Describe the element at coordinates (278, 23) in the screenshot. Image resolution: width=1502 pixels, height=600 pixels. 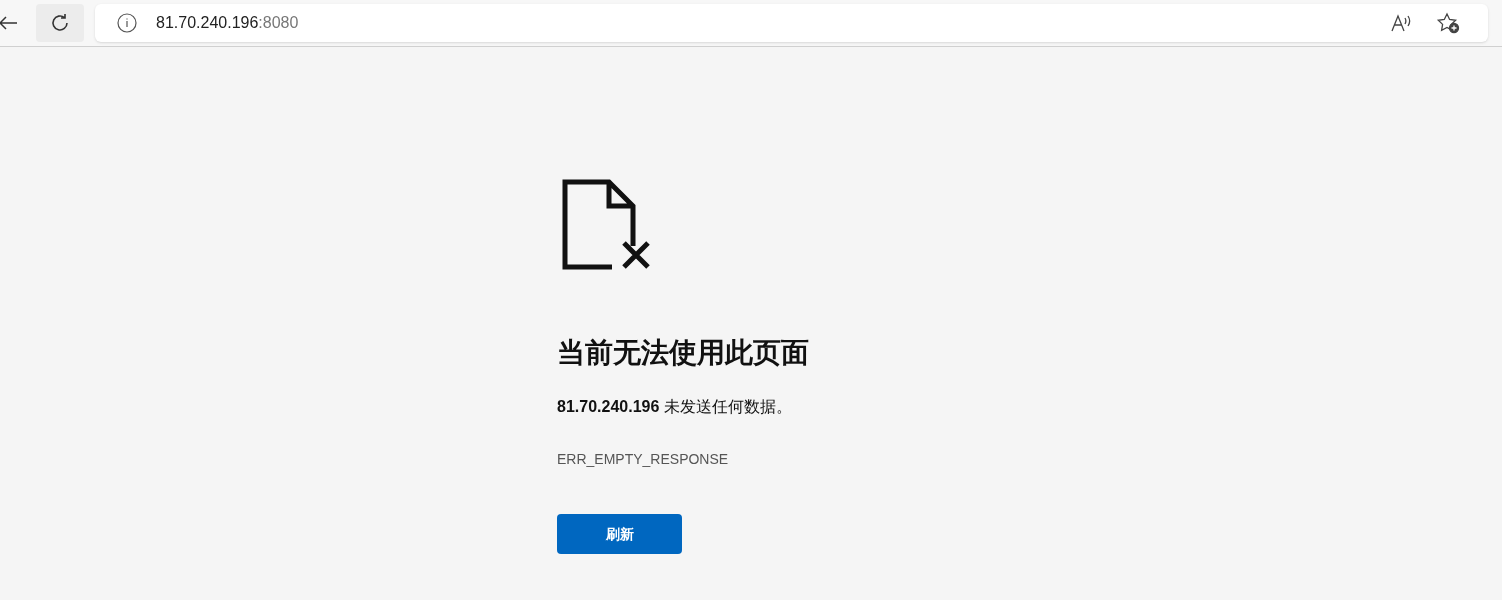
I see `url-port: :8080` at that location.